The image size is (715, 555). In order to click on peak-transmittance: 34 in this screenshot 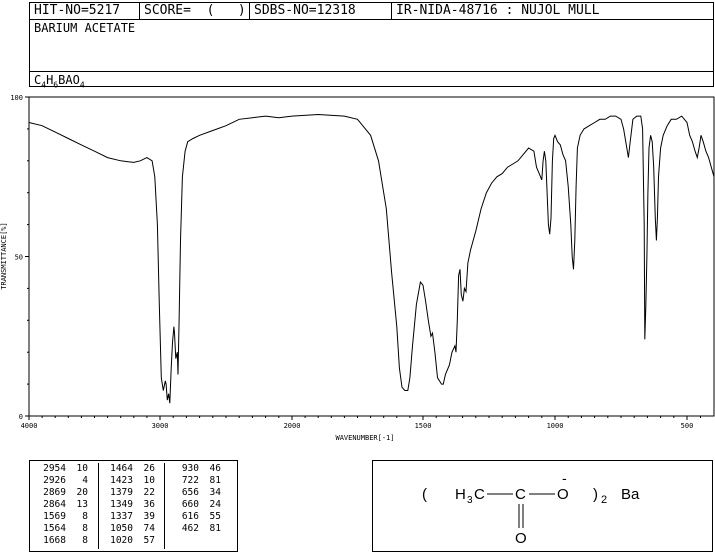, I will do `click(215, 492)`.